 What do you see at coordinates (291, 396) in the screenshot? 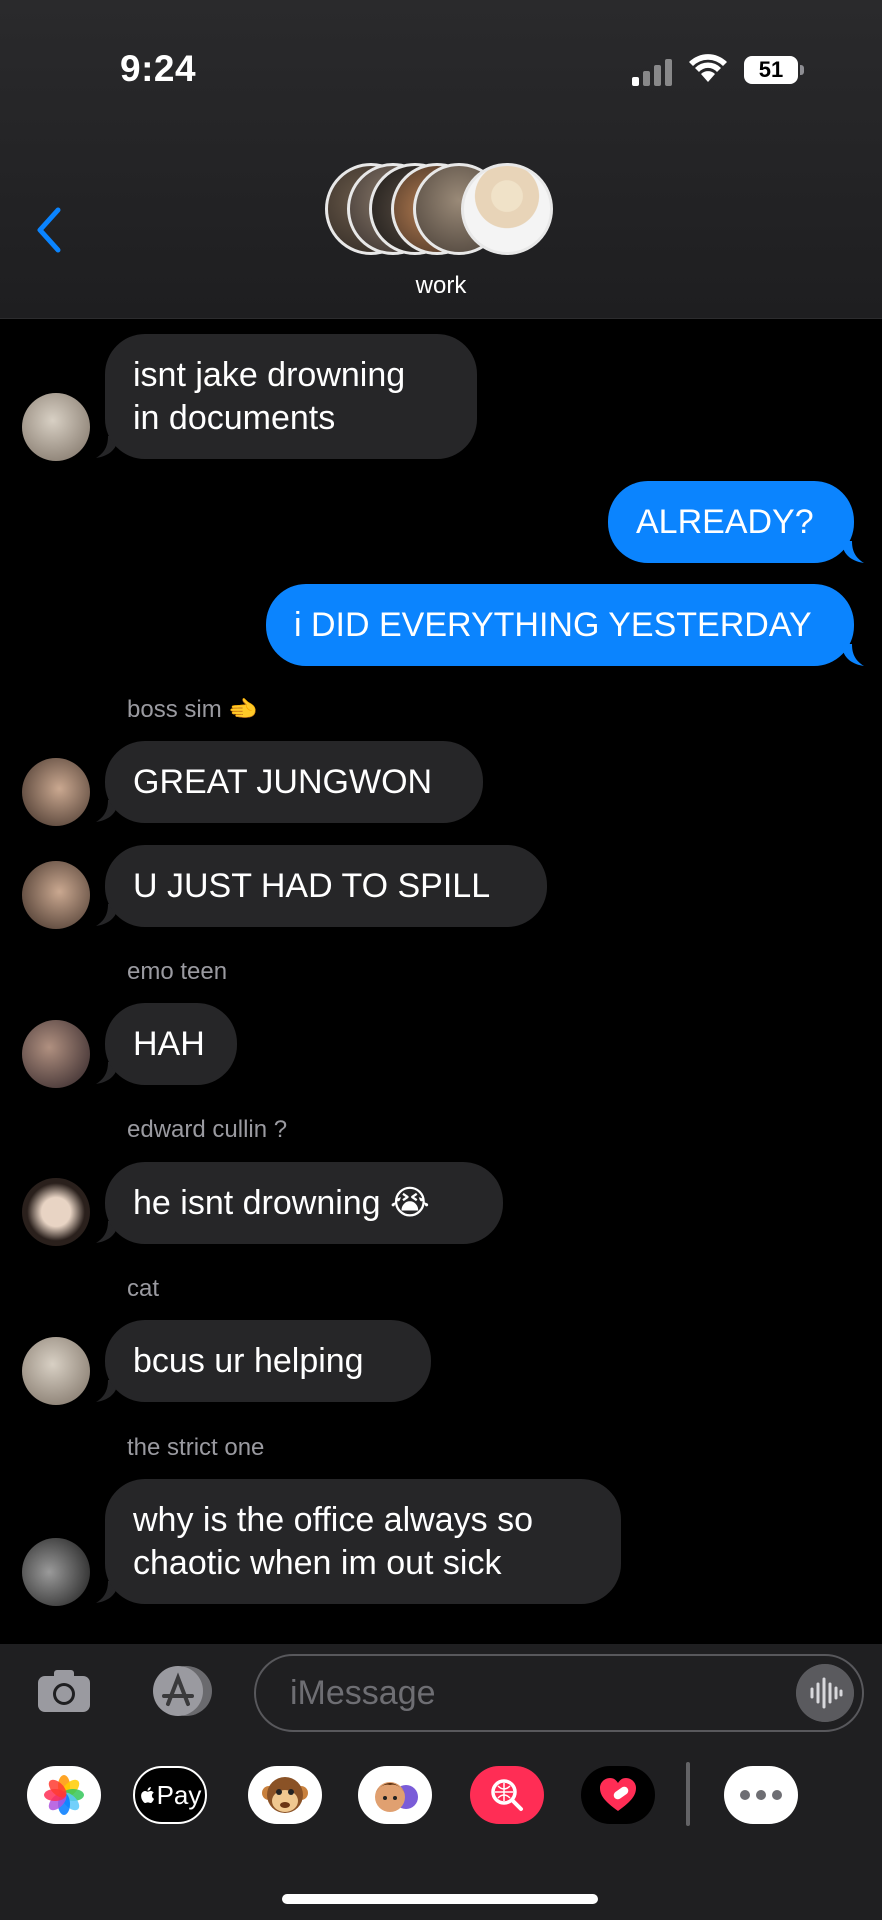
I see `message-bubble: isnt jake drowning in documents` at bounding box center [291, 396].